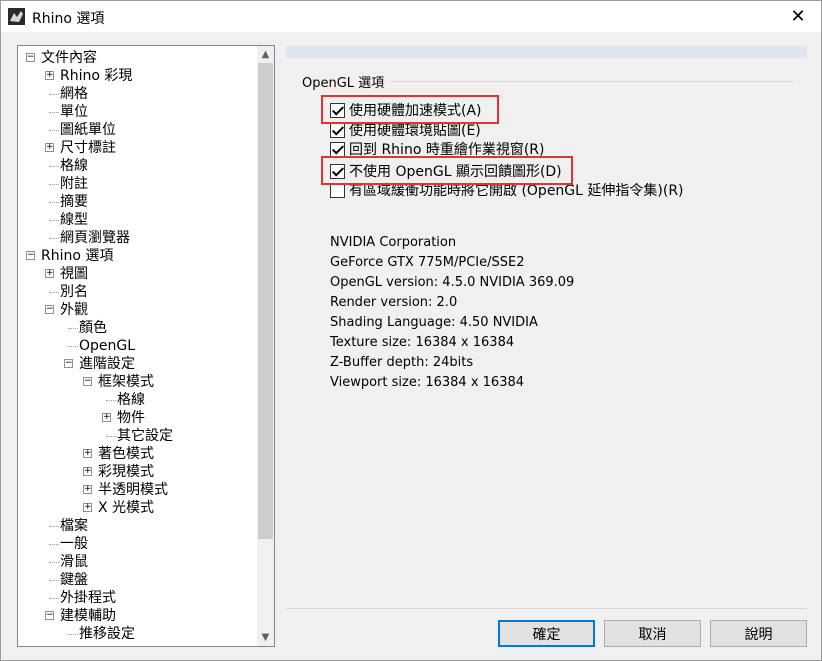 The image size is (822, 661). Describe the element at coordinates (546, 633) in the screenshot. I see `ok-button: 確定` at that location.